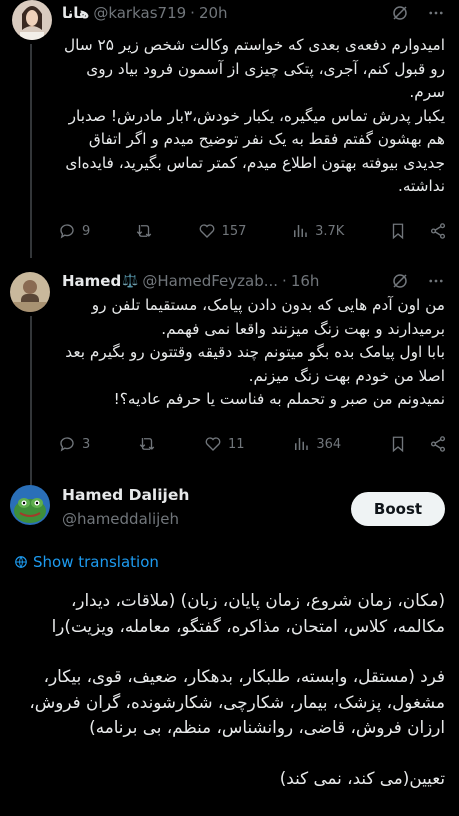  I want to click on view-count: 3.7K, so click(330, 231).